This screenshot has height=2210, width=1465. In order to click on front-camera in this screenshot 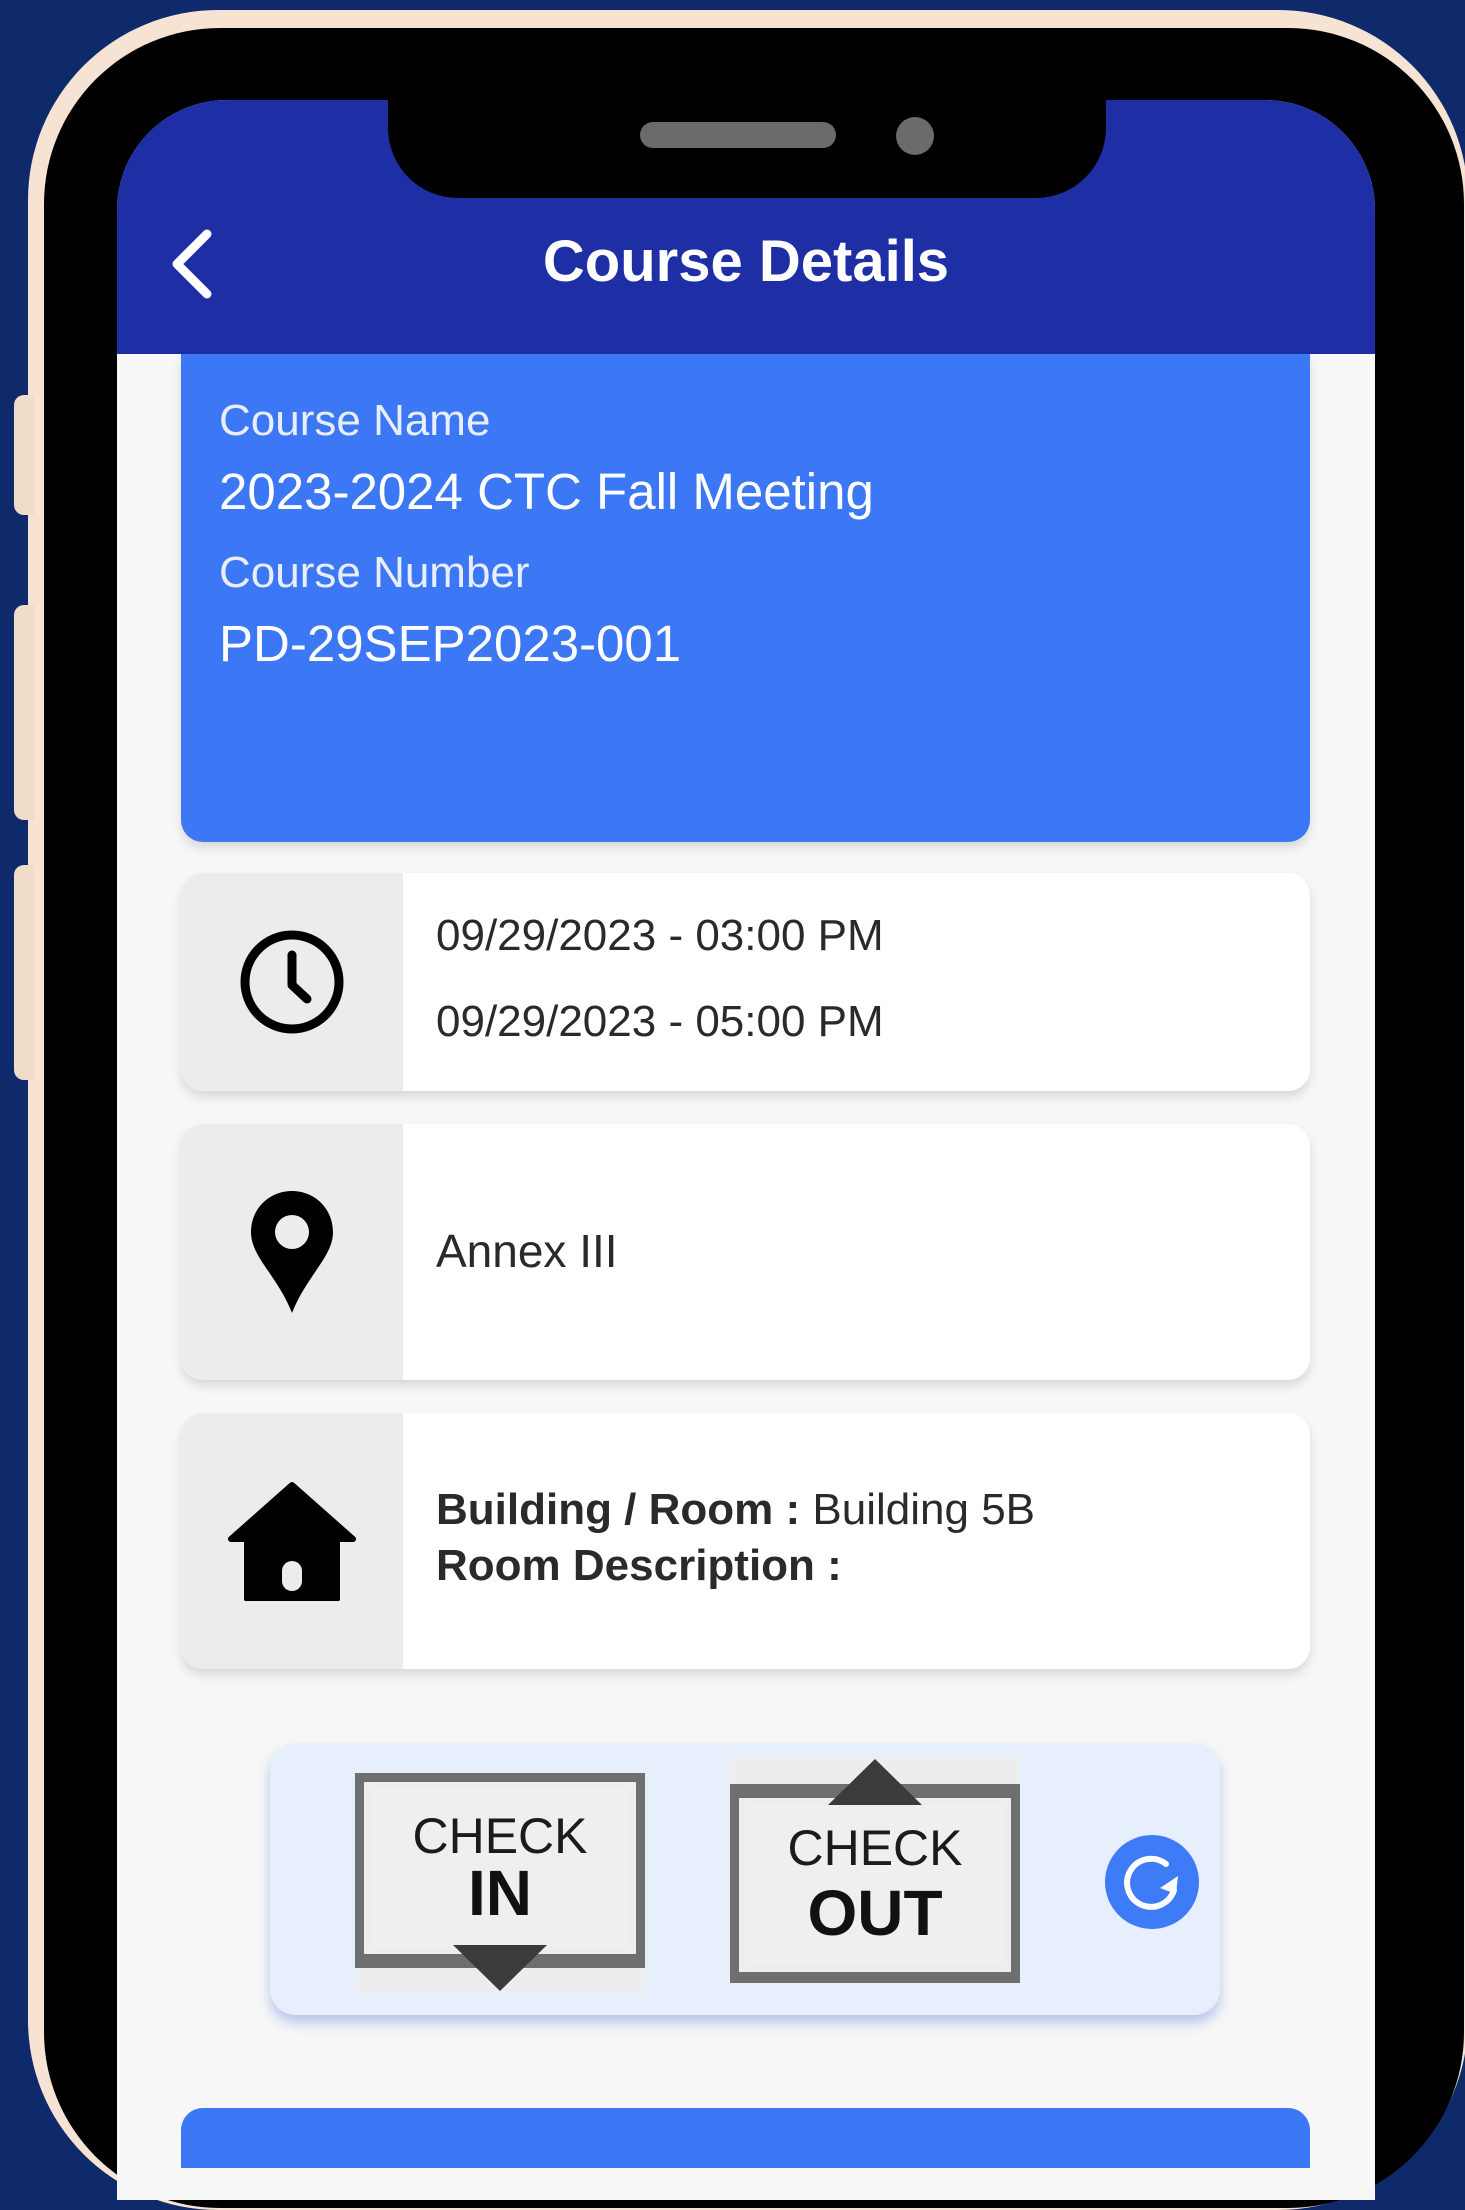, I will do `click(915, 136)`.